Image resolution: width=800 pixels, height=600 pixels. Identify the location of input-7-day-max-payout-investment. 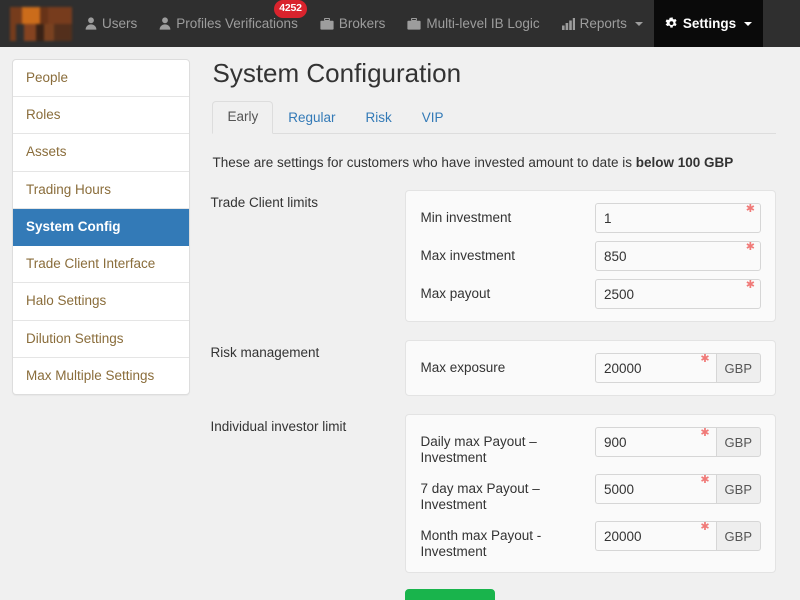
(655, 489).